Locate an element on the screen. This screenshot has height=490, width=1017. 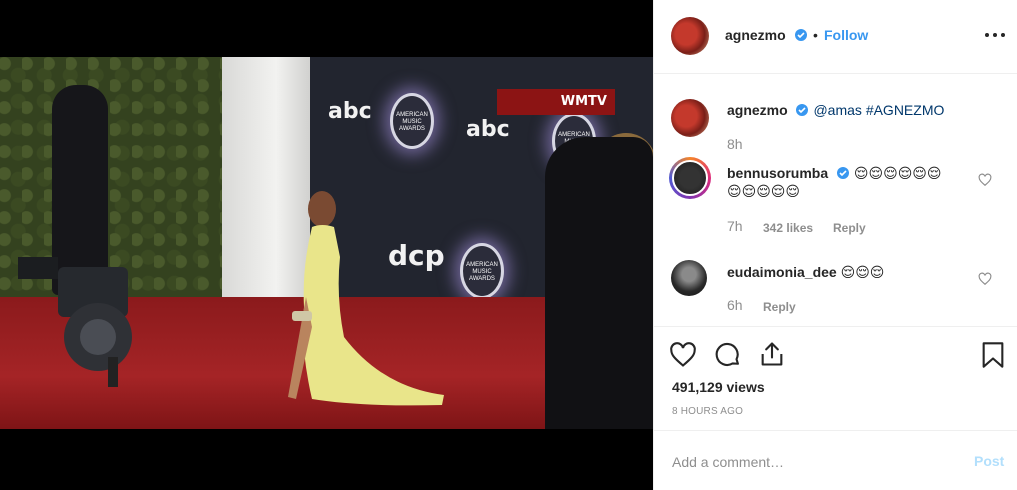
post-header: agnezmo • Follow is located at coordinates (835, 37).